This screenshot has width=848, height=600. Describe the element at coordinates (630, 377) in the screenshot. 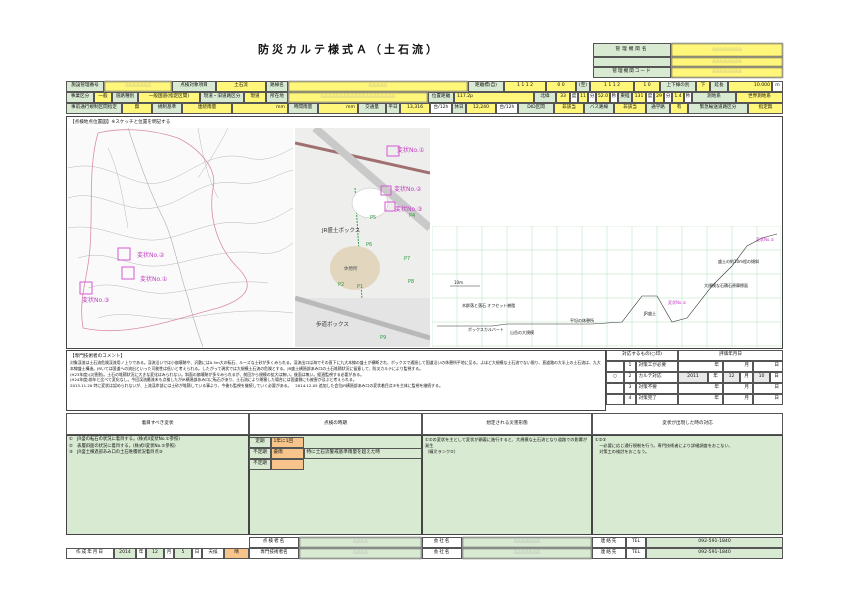

I see `resp-no-2: 2` at that location.